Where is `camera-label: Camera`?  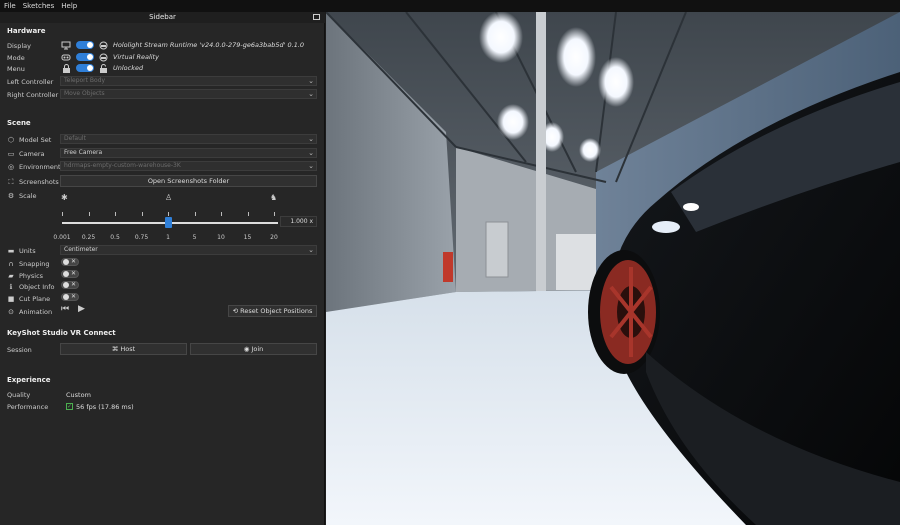 camera-label: Camera is located at coordinates (32, 153).